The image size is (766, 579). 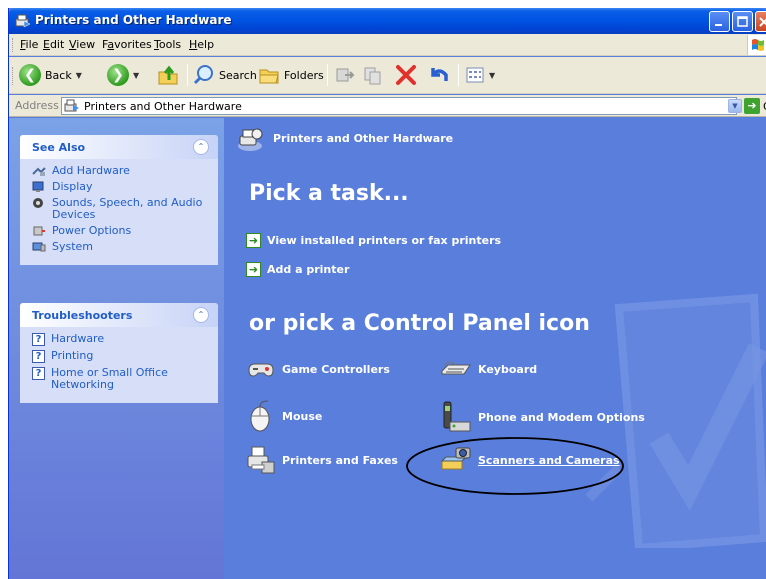 I want to click on minimize-icon, so click(x=718, y=25).